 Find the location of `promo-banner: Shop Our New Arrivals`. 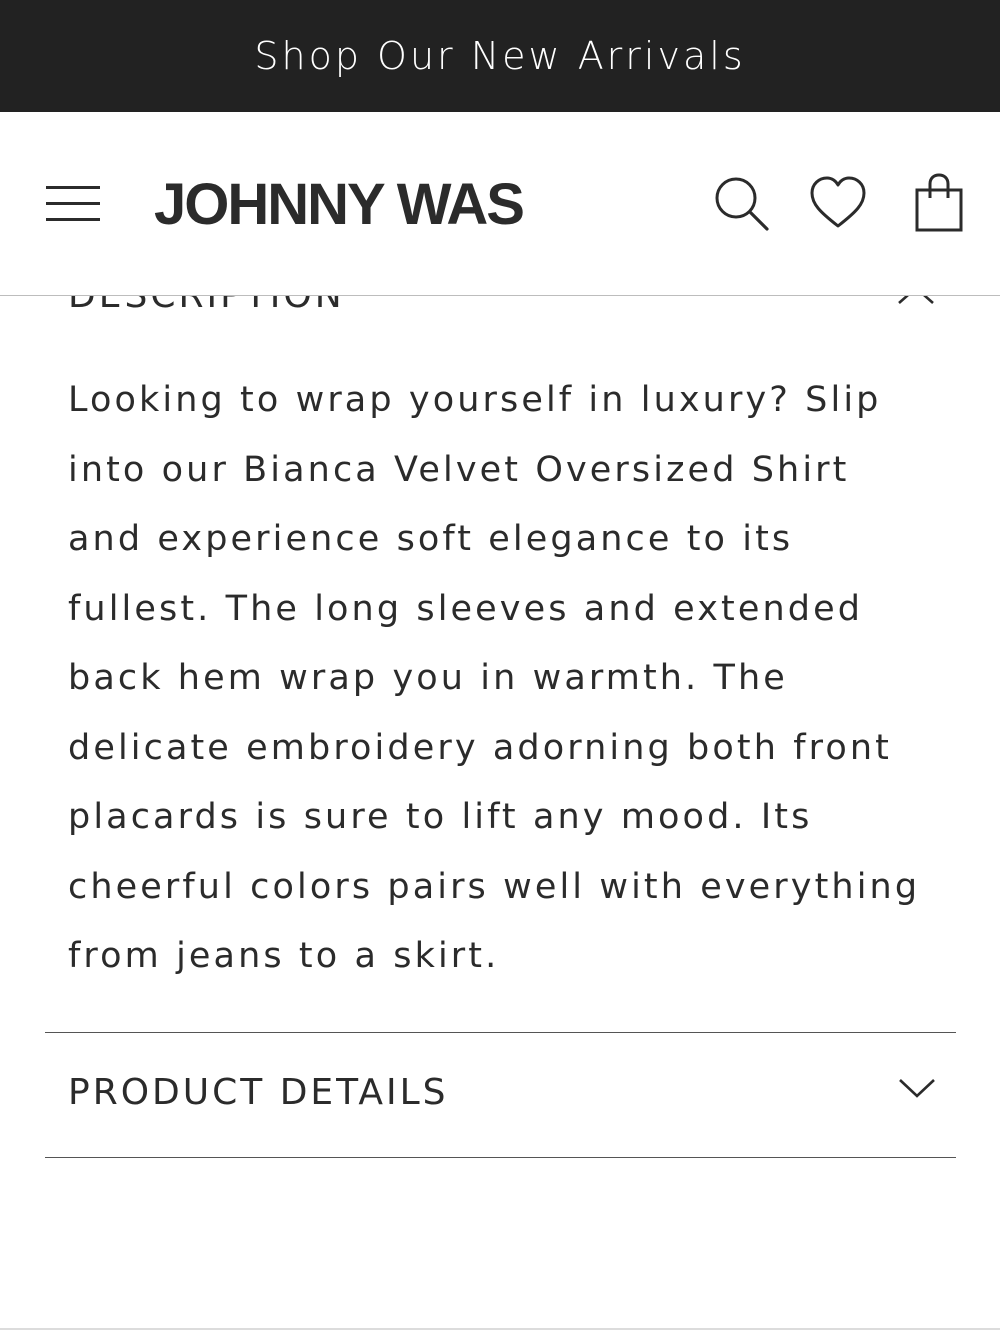

promo-banner: Shop Our New Arrivals is located at coordinates (500, 56).